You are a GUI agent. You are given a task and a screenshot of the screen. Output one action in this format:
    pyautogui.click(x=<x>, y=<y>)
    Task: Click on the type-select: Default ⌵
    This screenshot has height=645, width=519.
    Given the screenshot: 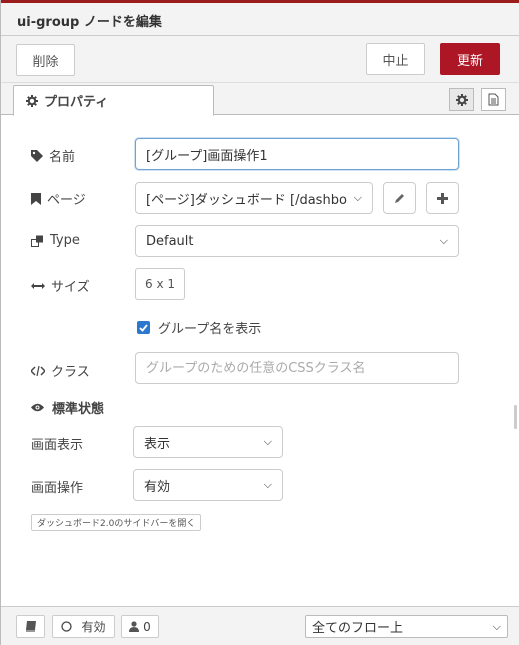 What is the action you would take?
    pyautogui.click(x=297, y=241)
    